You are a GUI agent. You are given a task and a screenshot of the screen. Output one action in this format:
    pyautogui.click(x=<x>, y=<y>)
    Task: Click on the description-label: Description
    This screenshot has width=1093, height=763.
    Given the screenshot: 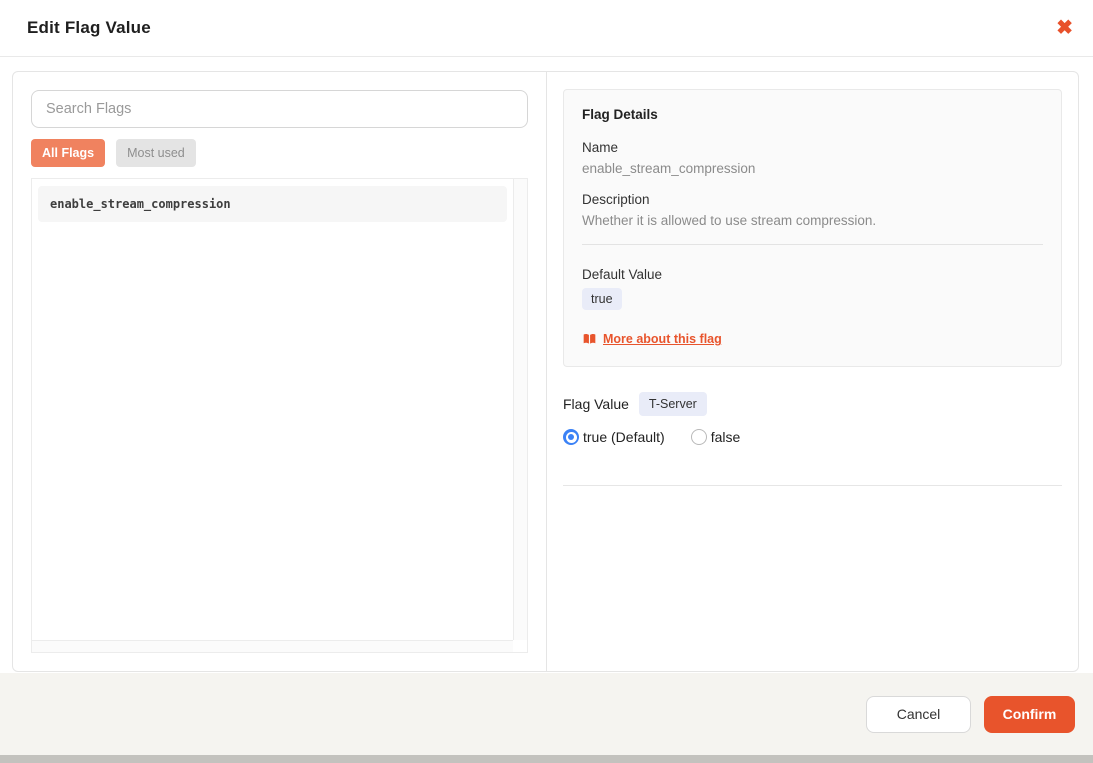 What is the action you would take?
    pyautogui.click(x=616, y=199)
    